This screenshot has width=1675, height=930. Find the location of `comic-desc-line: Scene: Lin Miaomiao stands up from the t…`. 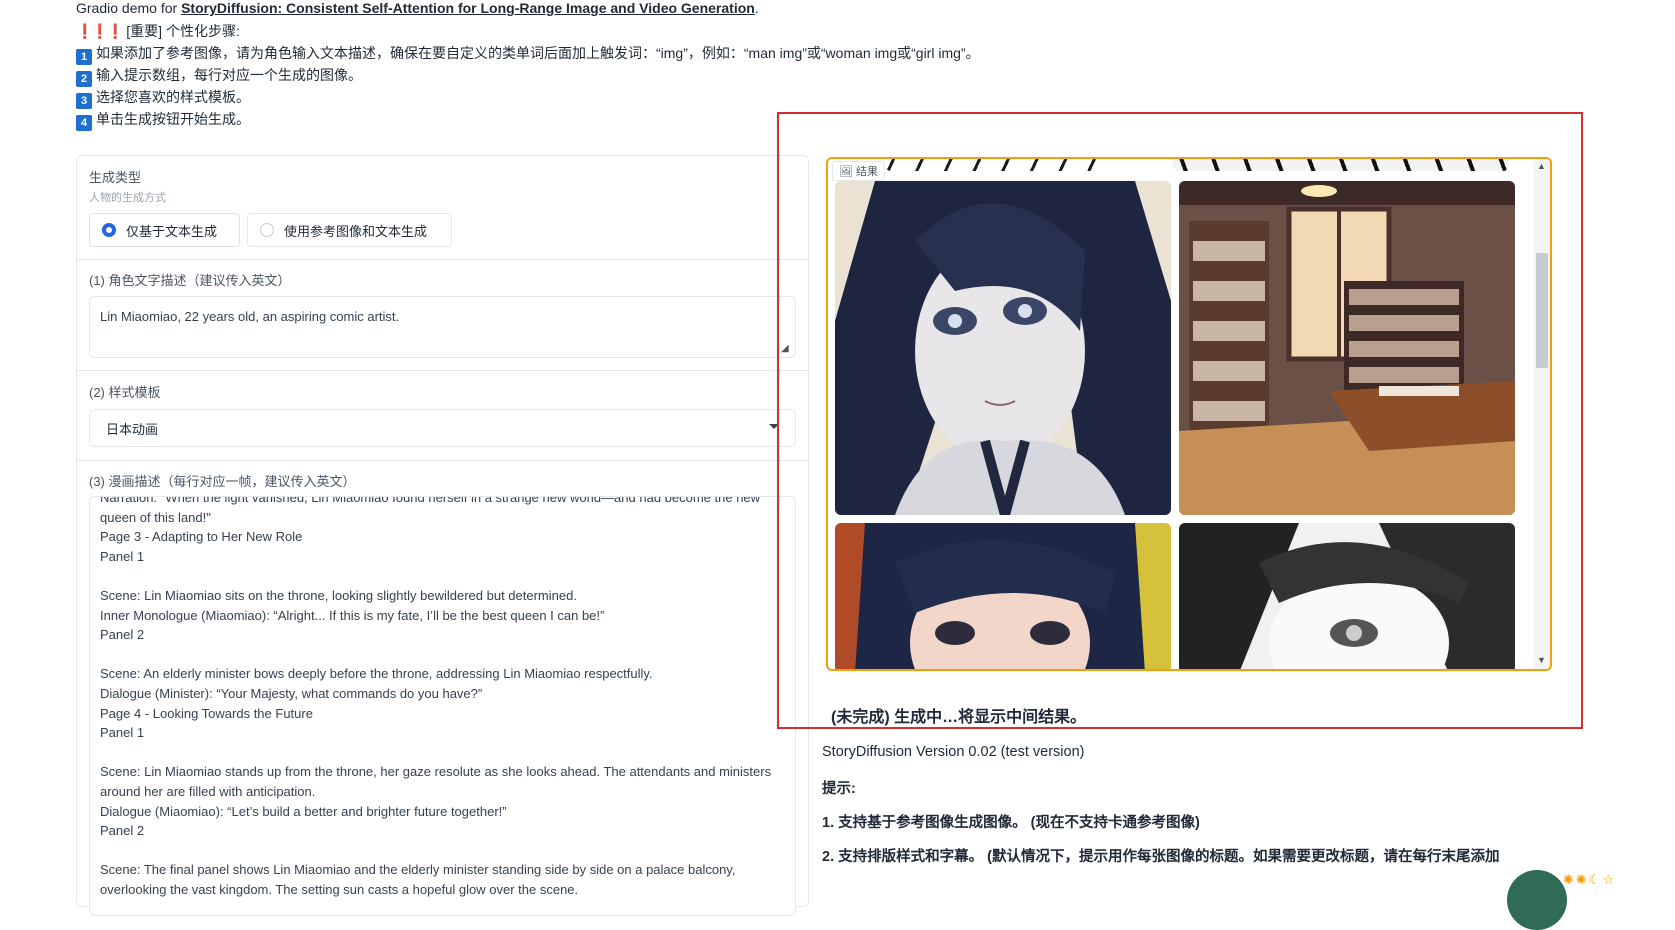

comic-desc-line: Scene: Lin Miaomiao stands up from the t… is located at coordinates (436, 772).